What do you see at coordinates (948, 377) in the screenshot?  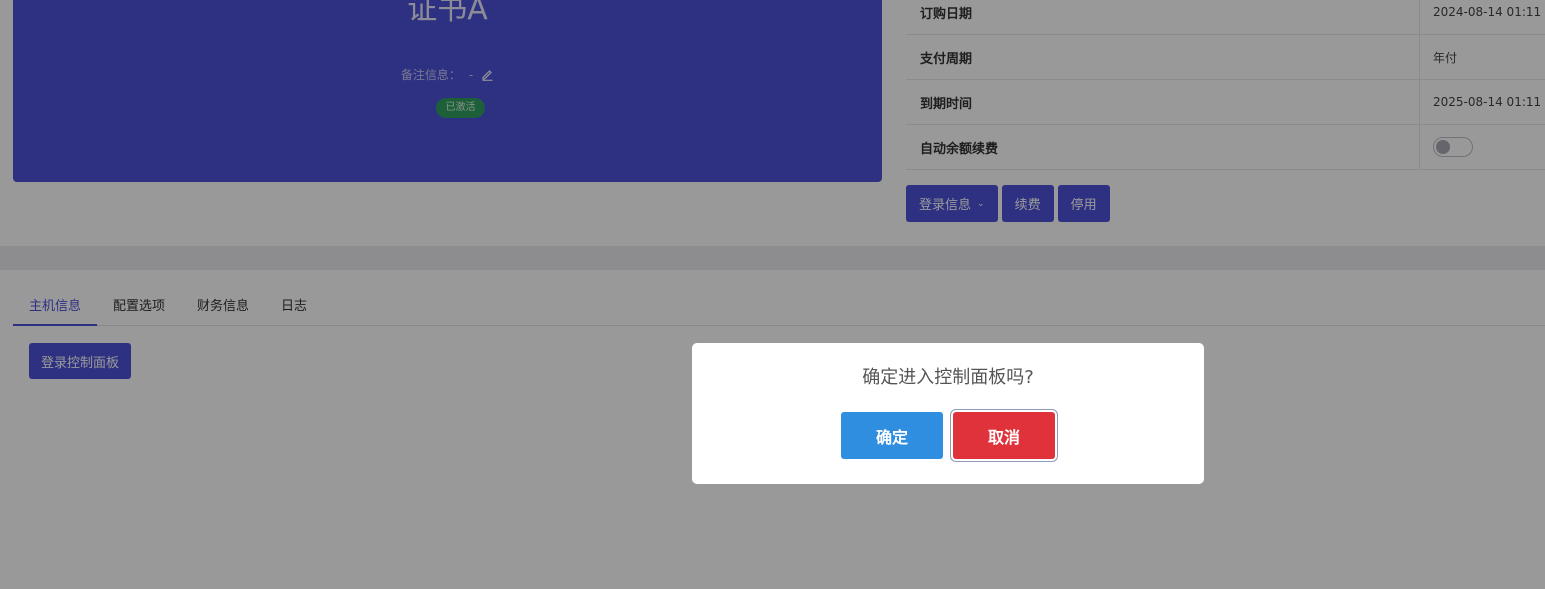 I see `dialog-message: 确定进入控制面板吗?` at bounding box center [948, 377].